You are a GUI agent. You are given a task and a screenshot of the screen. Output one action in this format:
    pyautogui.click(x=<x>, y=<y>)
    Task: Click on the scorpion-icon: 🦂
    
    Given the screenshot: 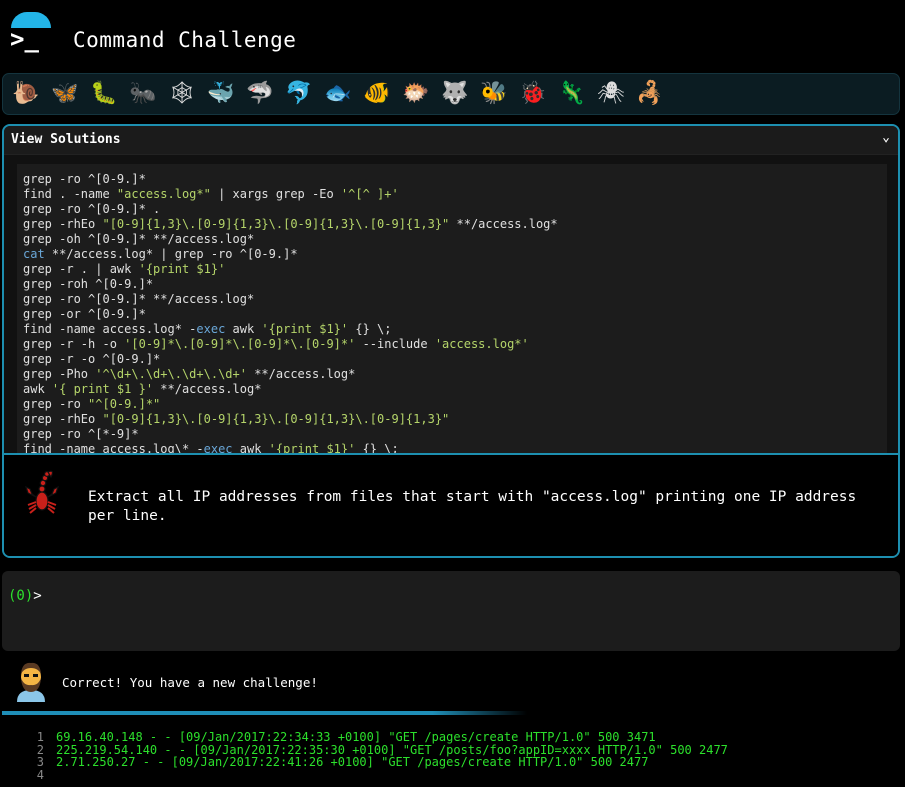 What is the action you would take?
    pyautogui.click(x=650, y=94)
    